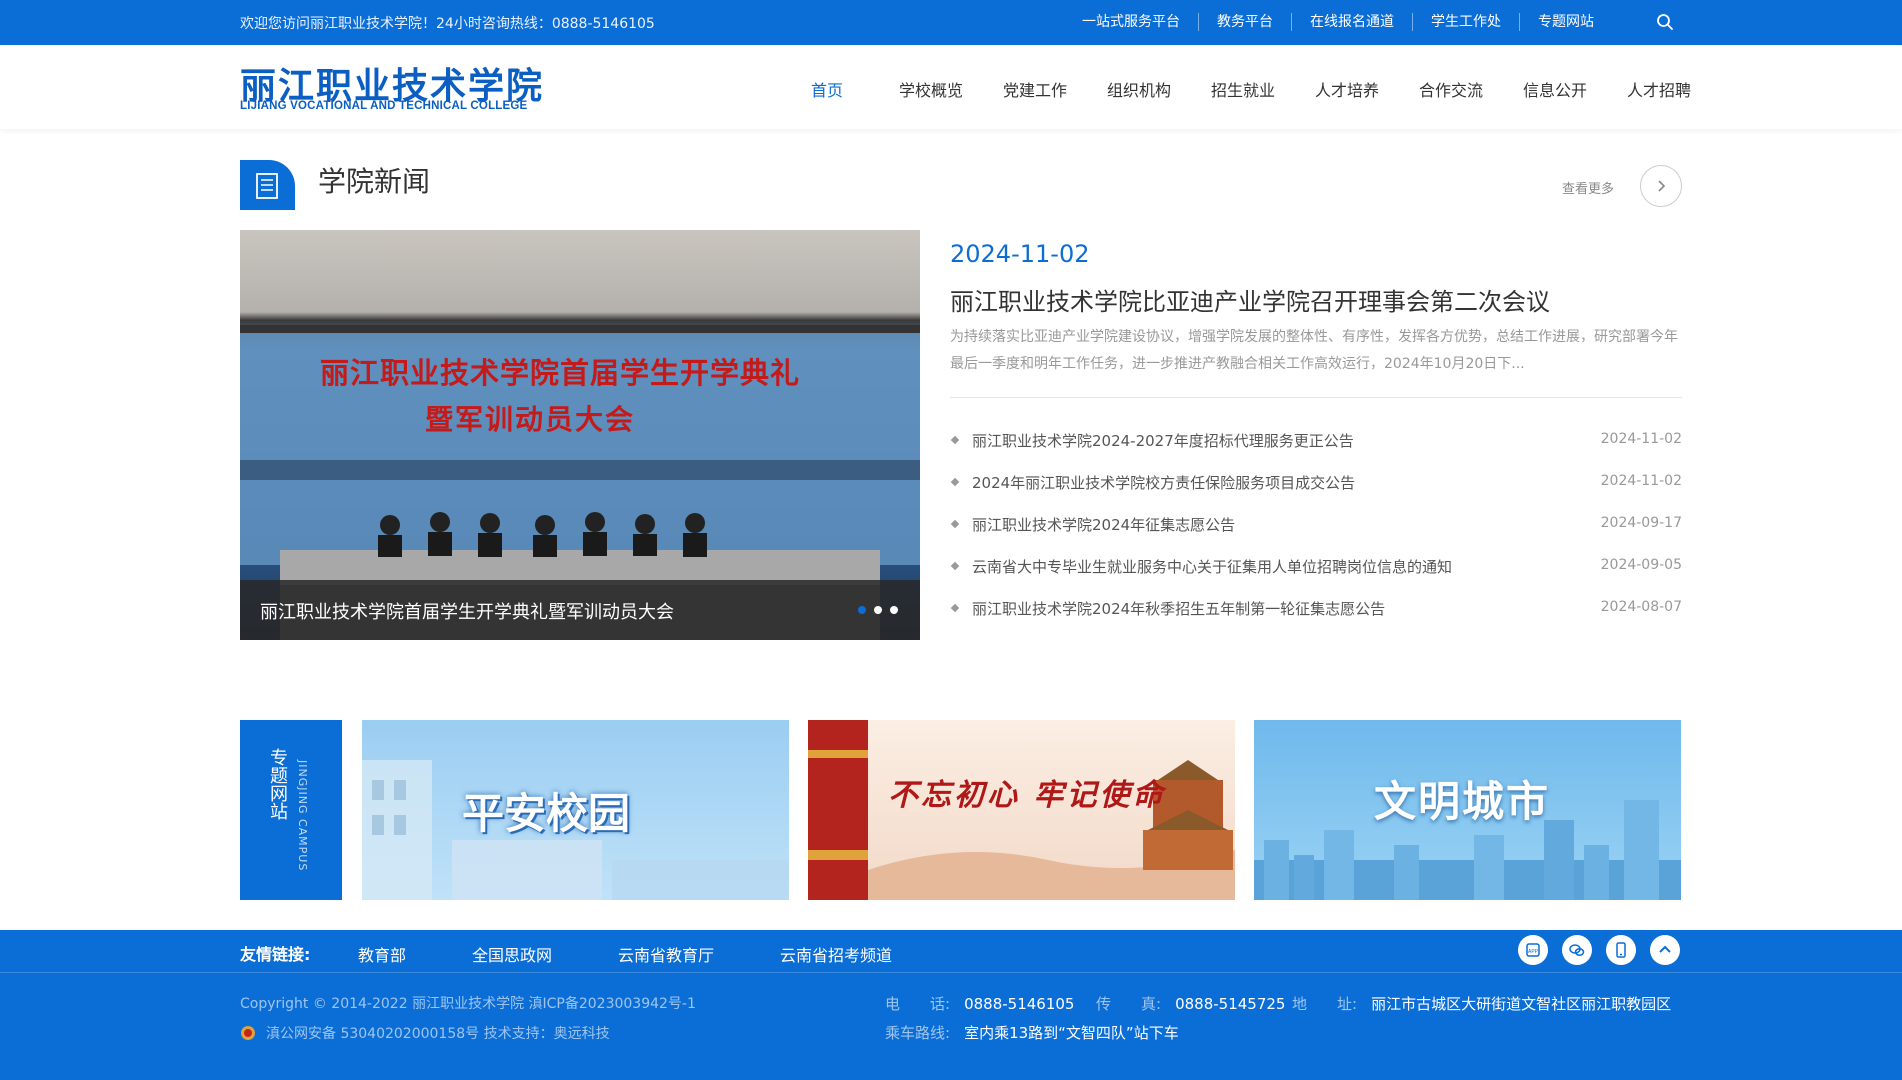 The height and width of the screenshot is (1080, 1902). I want to click on special-card-original-mission: 不忘初心 牢记使命, so click(1021, 810).